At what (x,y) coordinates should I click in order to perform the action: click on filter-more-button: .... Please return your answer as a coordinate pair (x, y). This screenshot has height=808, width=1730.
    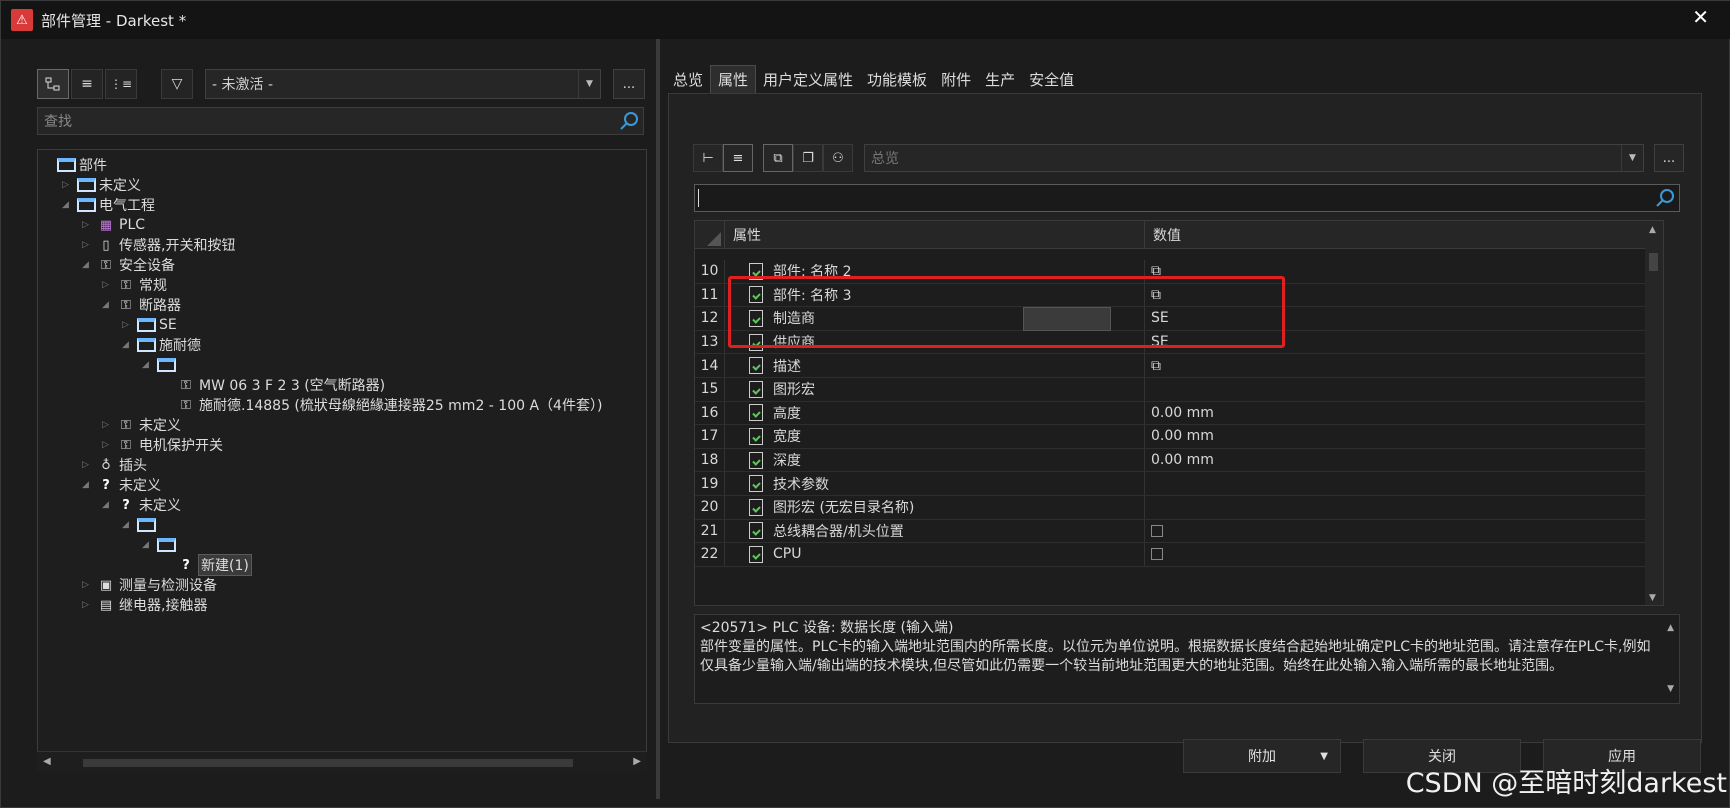
    Looking at the image, I should click on (629, 84).